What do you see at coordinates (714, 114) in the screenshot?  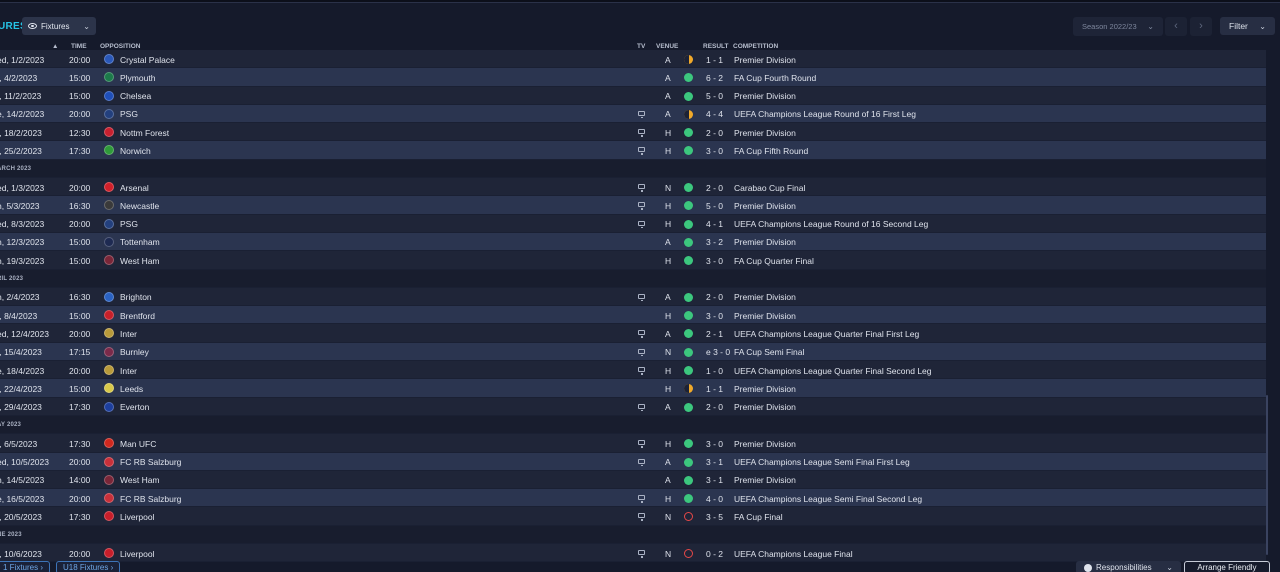 I see `match-result: 4 - 4` at bounding box center [714, 114].